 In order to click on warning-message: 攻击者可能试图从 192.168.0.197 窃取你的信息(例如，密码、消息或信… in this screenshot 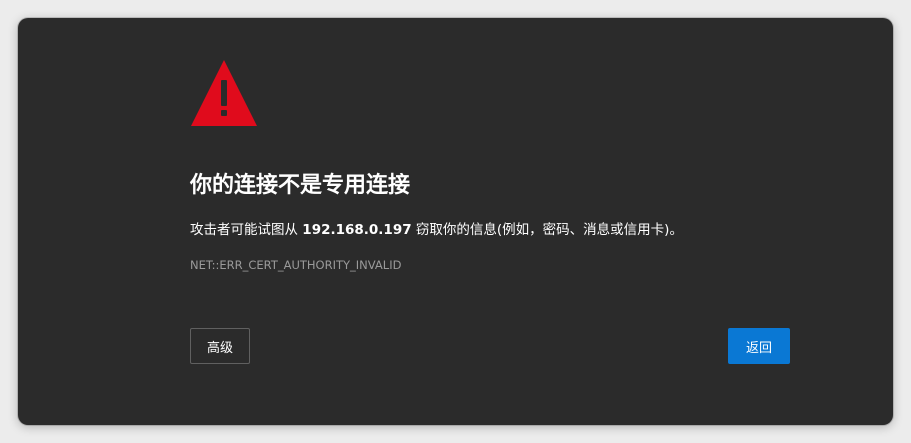, I will do `click(436, 230)`.